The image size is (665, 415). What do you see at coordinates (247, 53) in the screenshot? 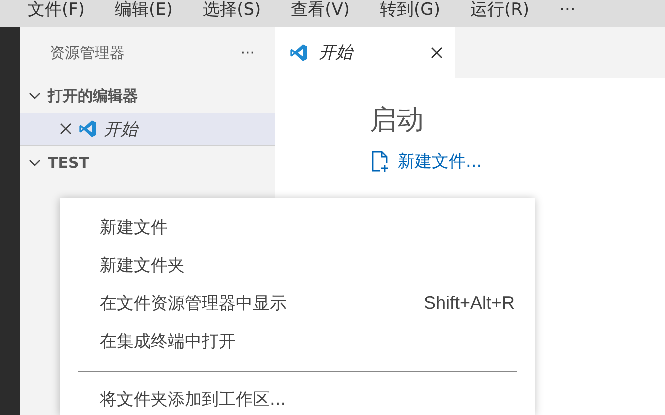
I see `more-actions-button: ···` at bounding box center [247, 53].